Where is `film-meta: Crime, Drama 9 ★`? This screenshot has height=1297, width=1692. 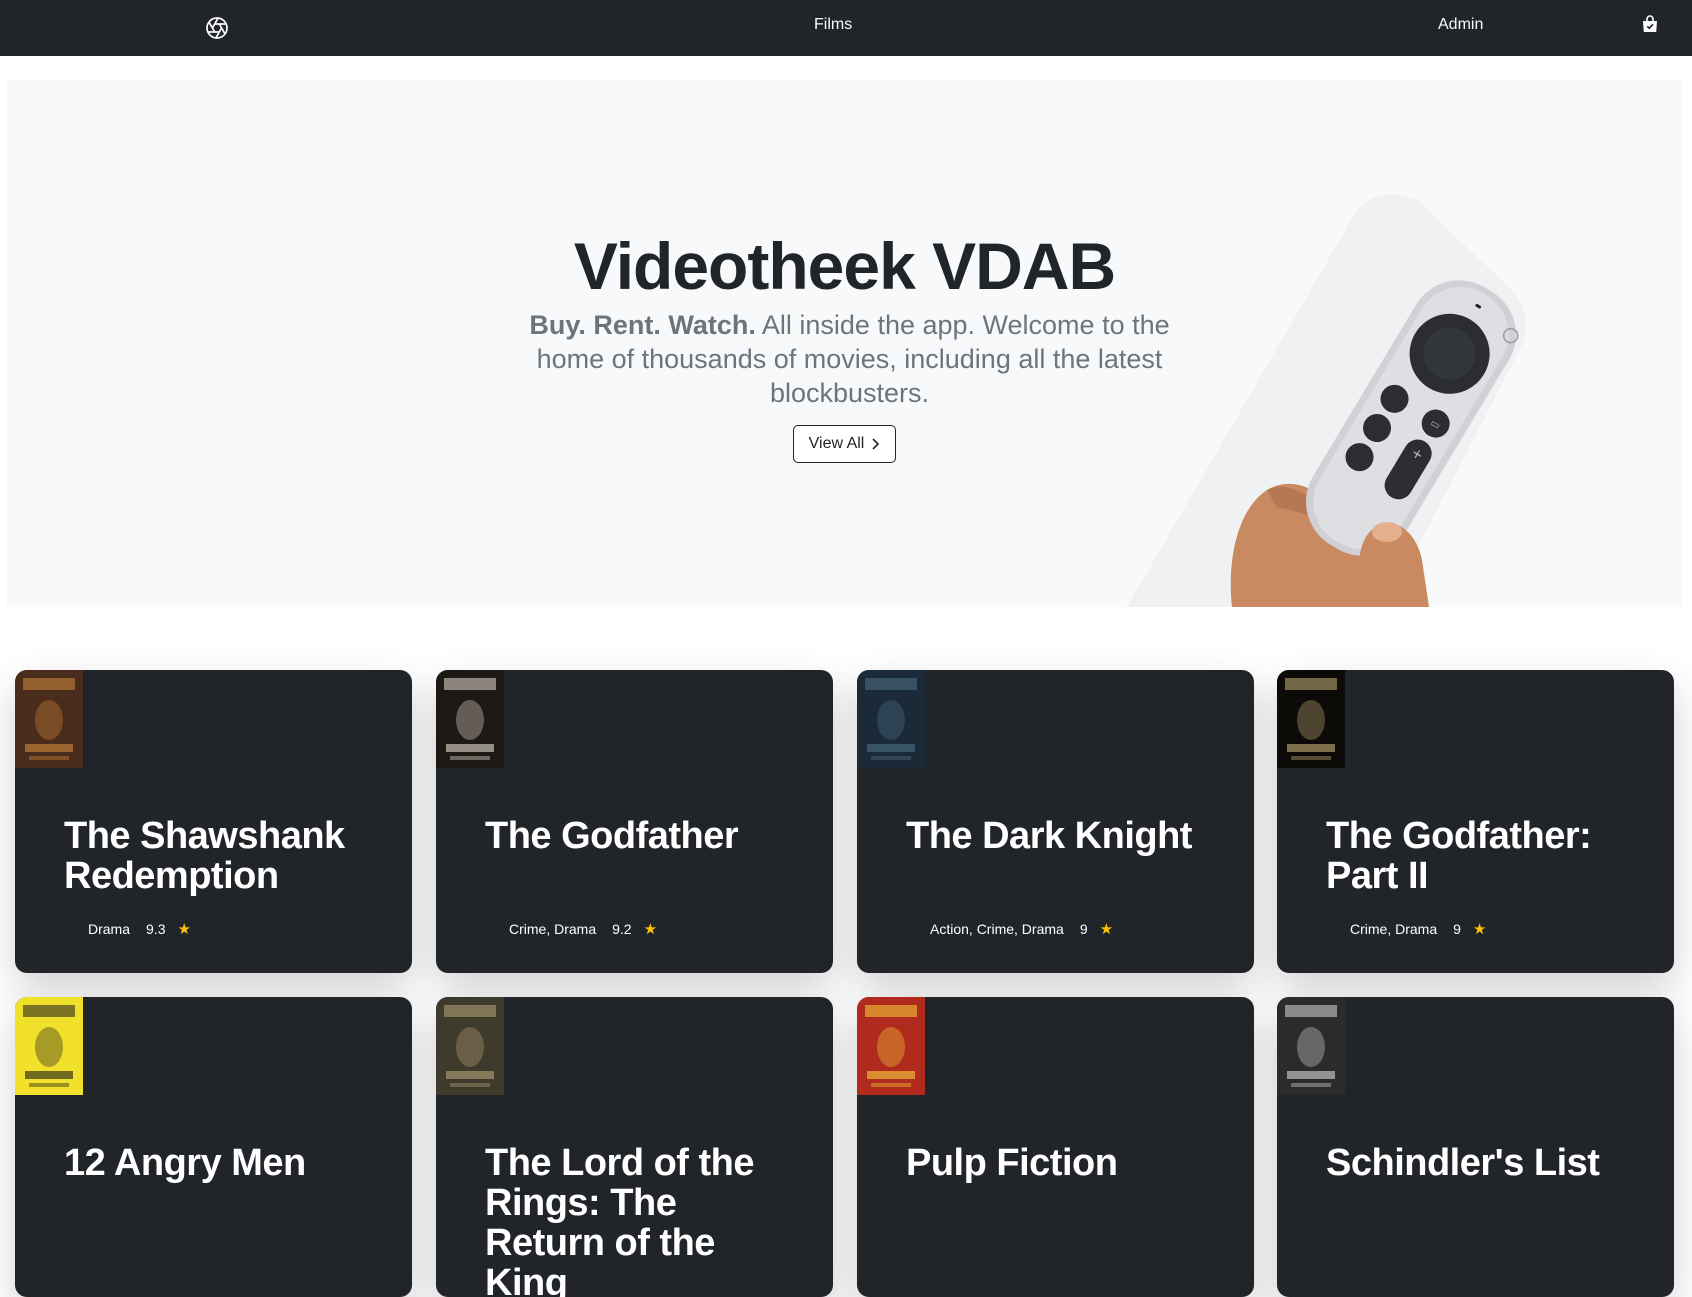 film-meta: Crime, Drama 9 ★ is located at coordinates (1418, 929).